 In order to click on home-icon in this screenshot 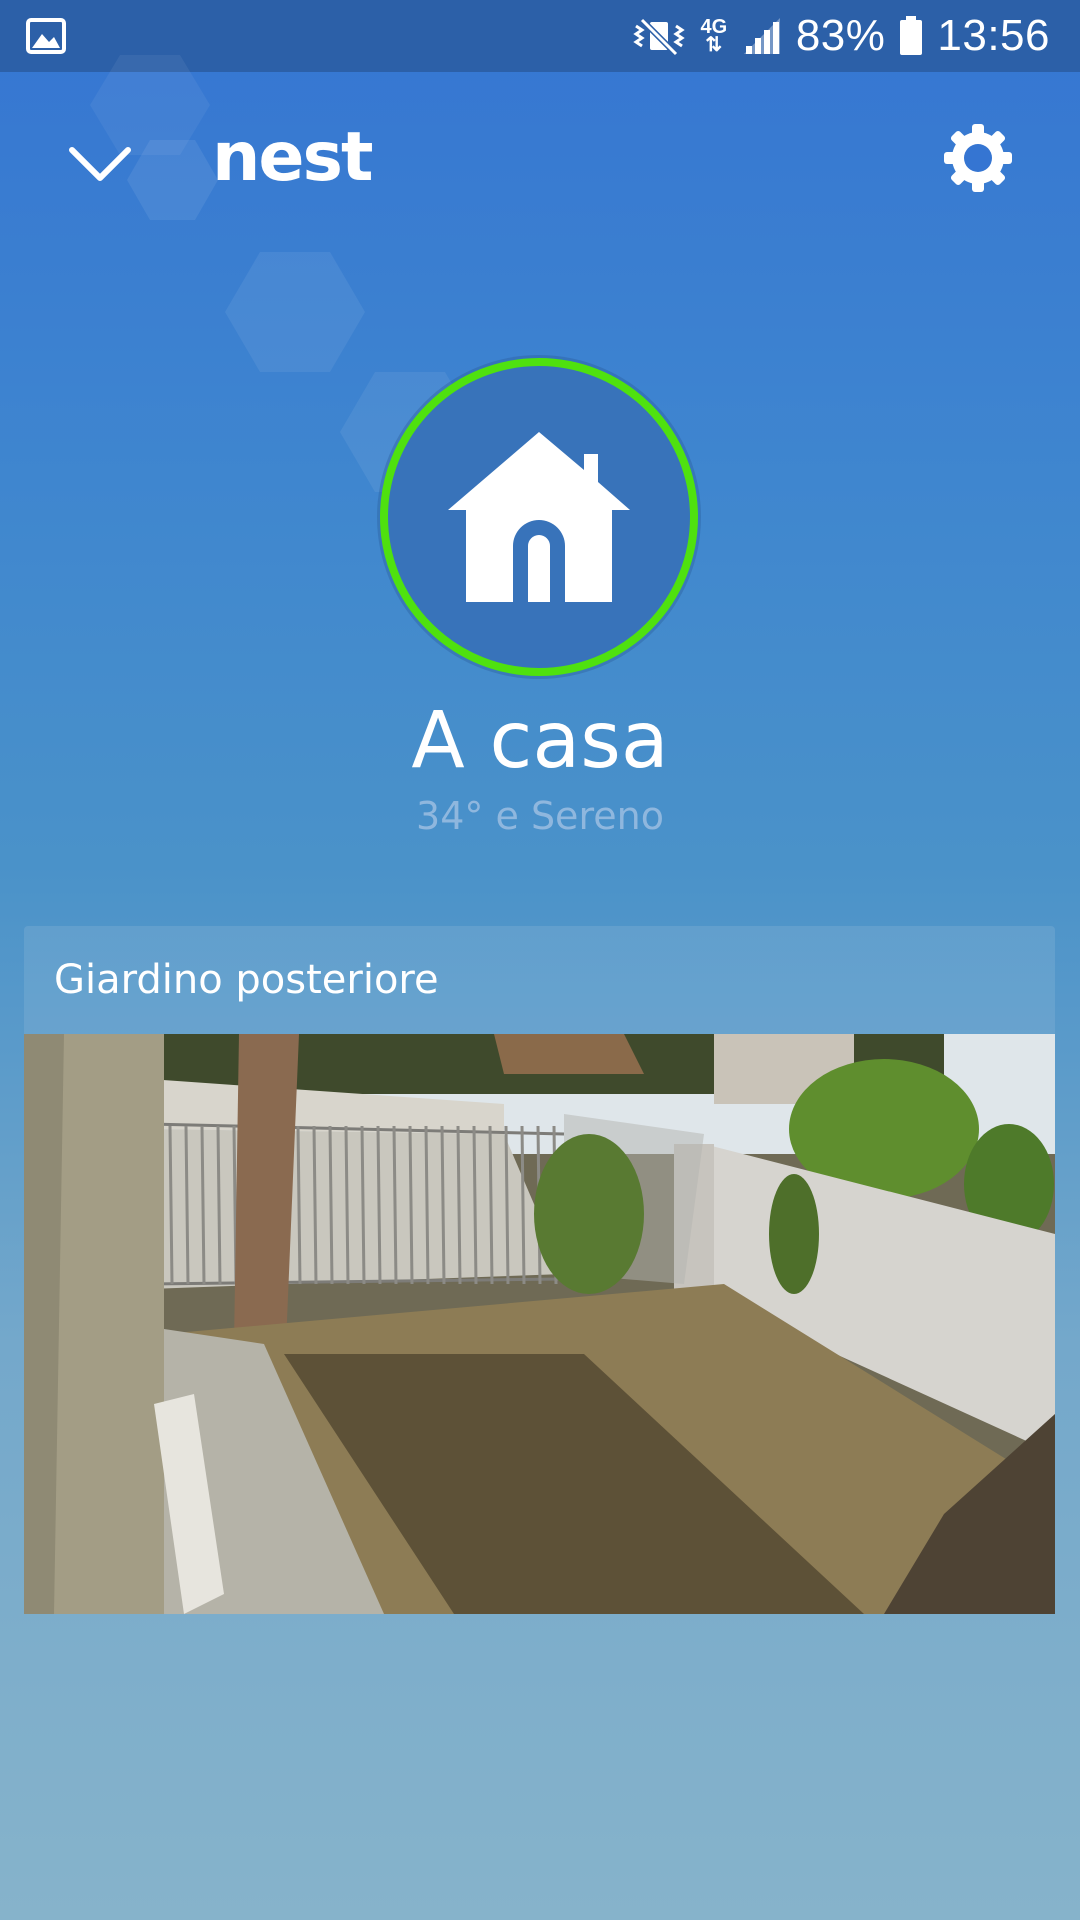, I will do `click(539, 517)`.